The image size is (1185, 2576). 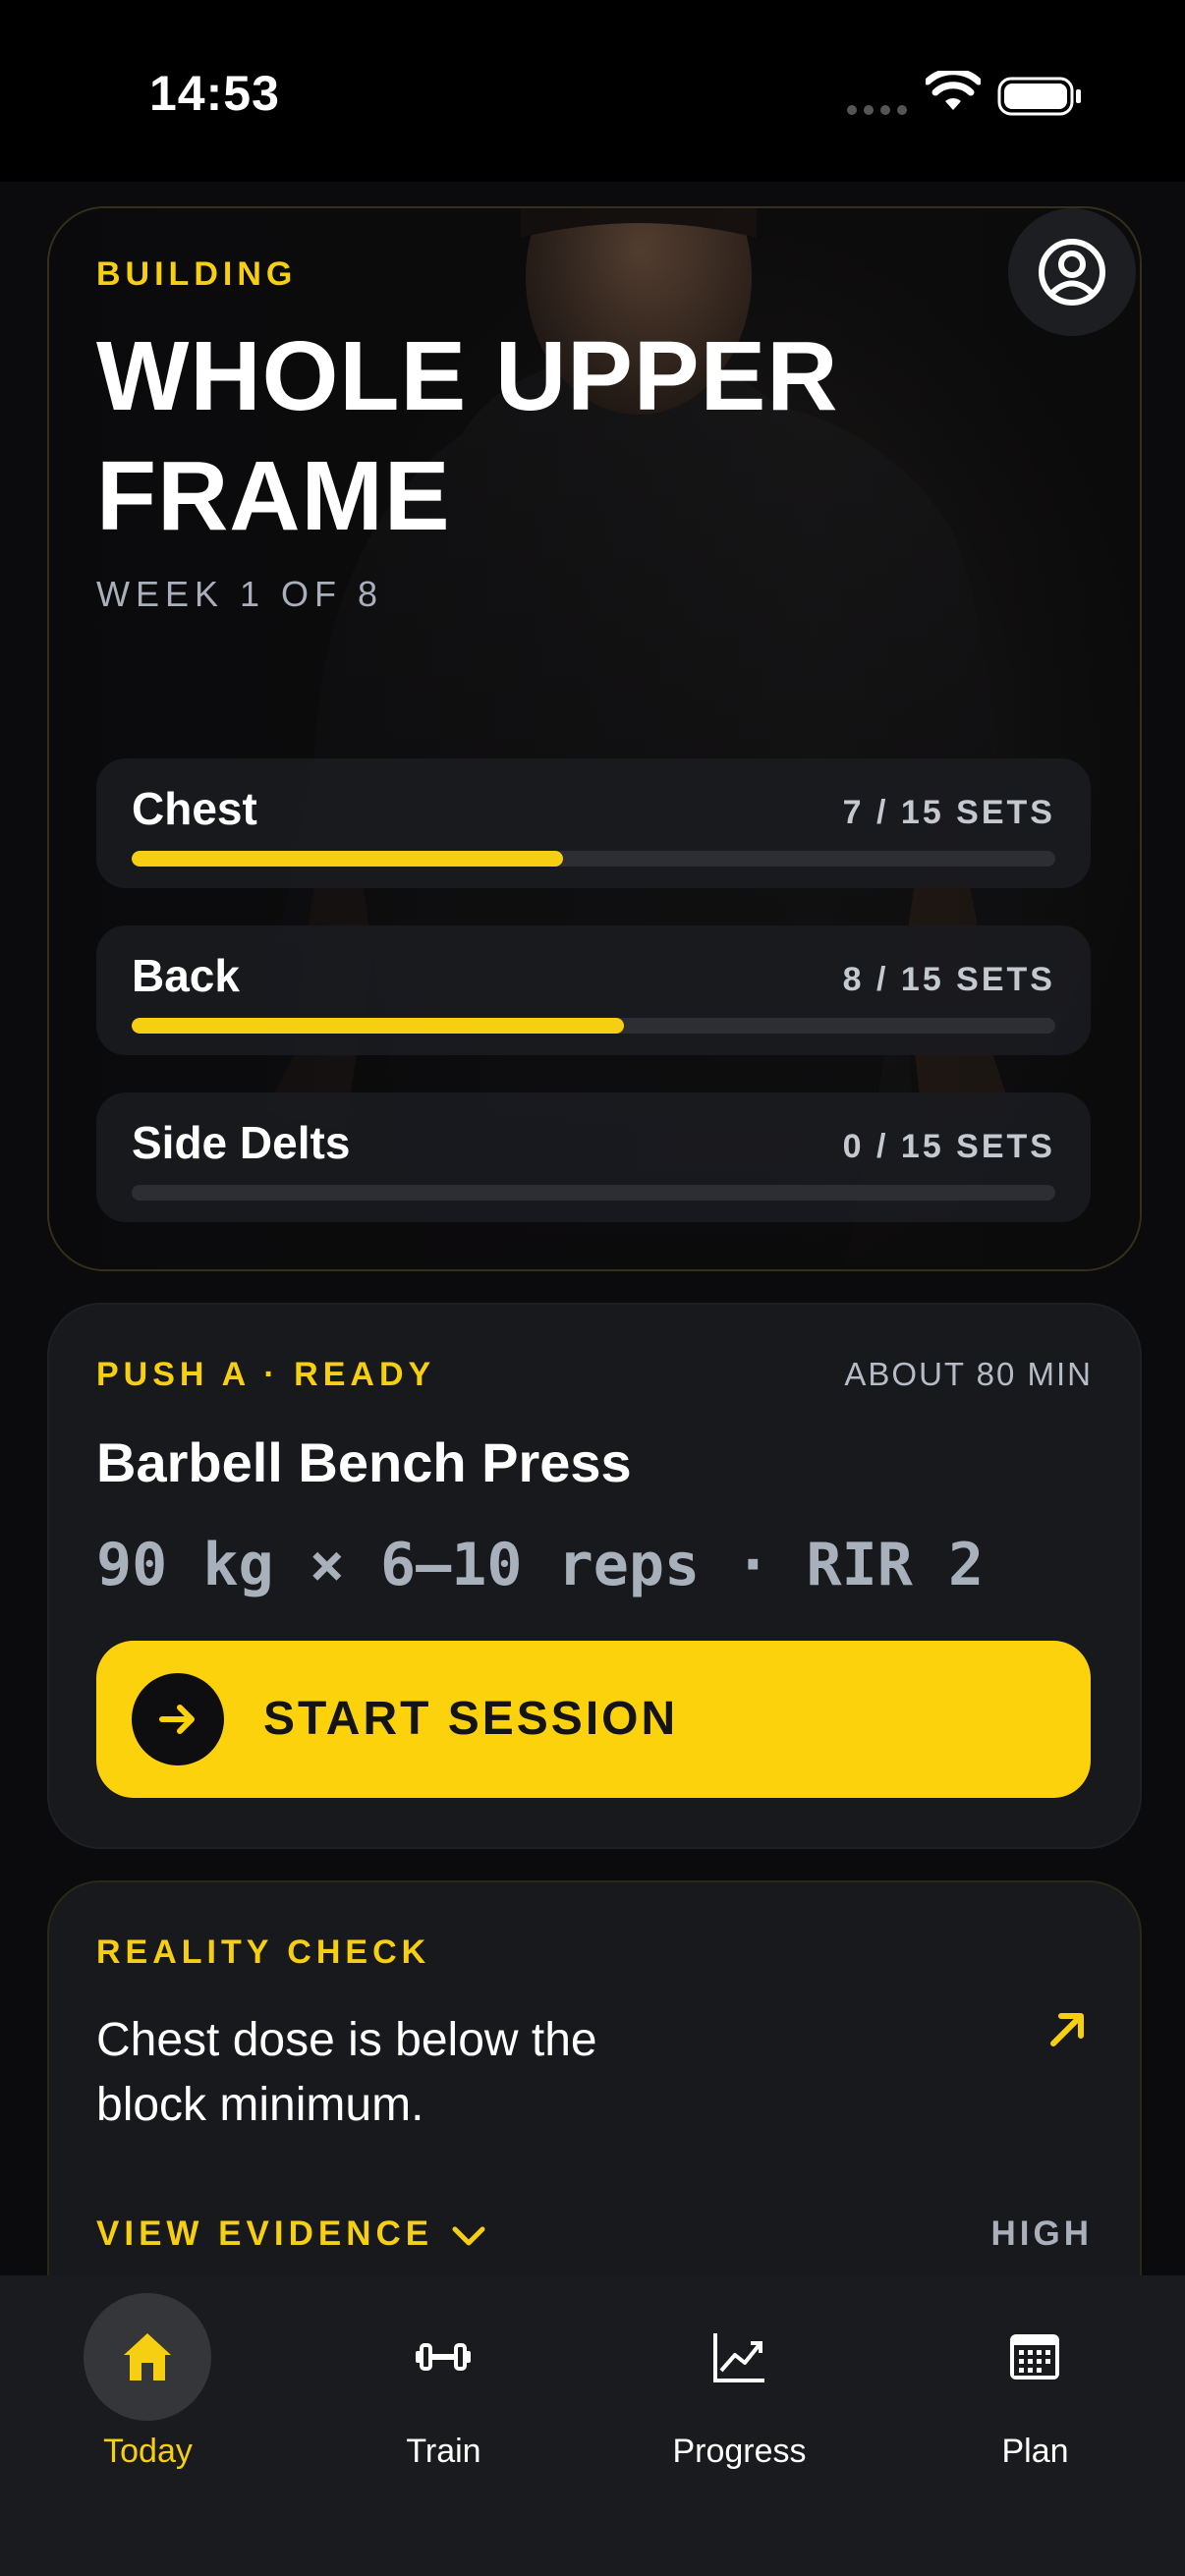 What do you see at coordinates (1035, 2357) in the screenshot?
I see `calendar-icon` at bounding box center [1035, 2357].